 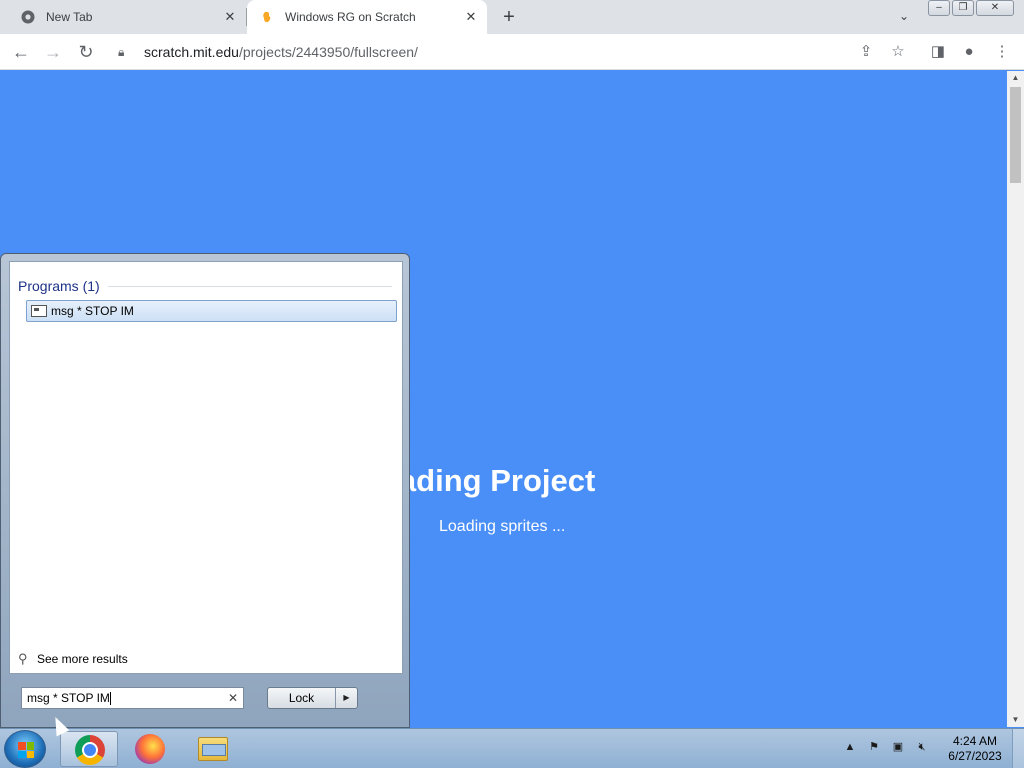 I want to click on taskbar-app-firefox, so click(x=150, y=749).